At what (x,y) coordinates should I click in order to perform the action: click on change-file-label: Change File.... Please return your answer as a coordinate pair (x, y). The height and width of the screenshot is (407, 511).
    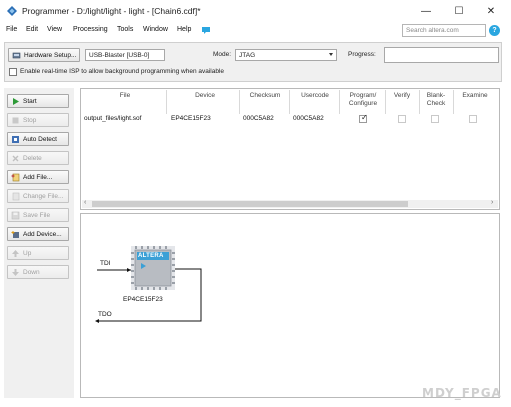
    Looking at the image, I should click on (43, 196).